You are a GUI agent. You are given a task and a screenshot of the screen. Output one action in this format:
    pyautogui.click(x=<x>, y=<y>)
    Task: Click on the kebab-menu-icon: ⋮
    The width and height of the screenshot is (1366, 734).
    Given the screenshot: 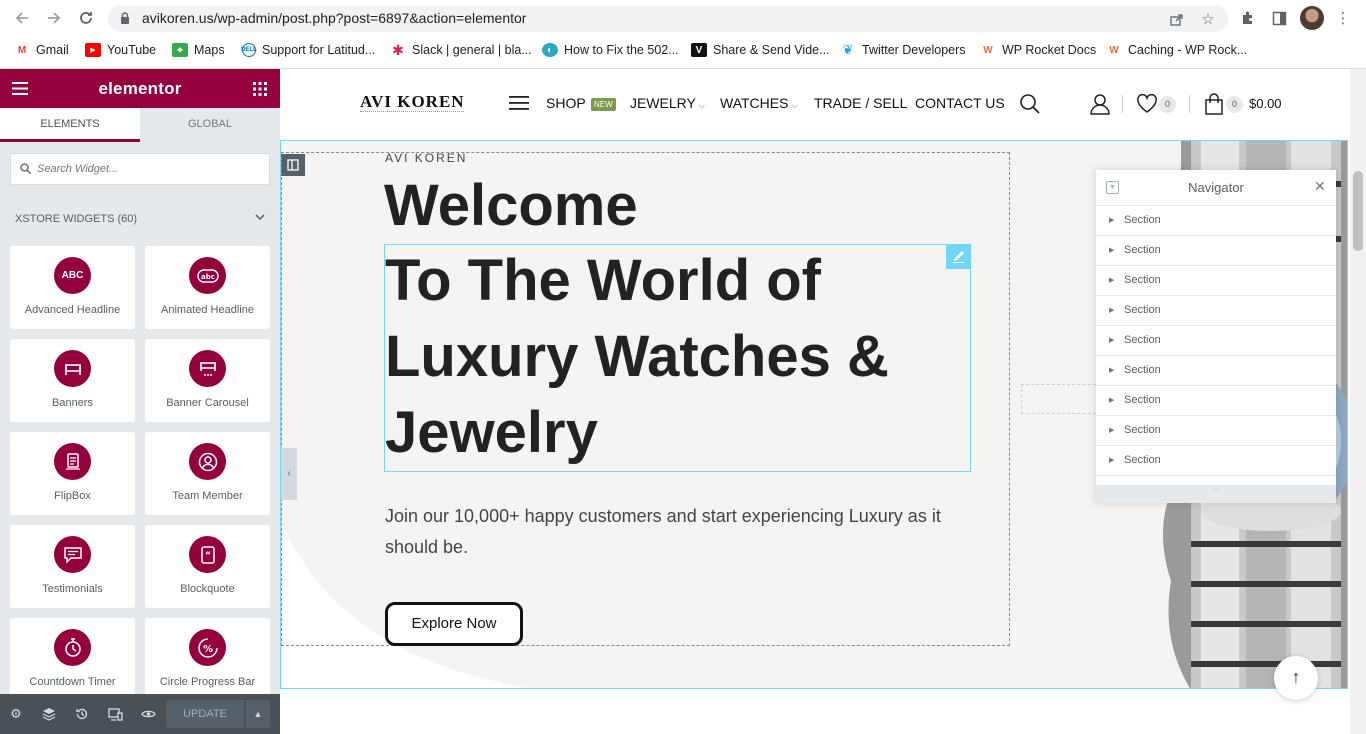 What is the action you would take?
    pyautogui.click(x=1343, y=18)
    